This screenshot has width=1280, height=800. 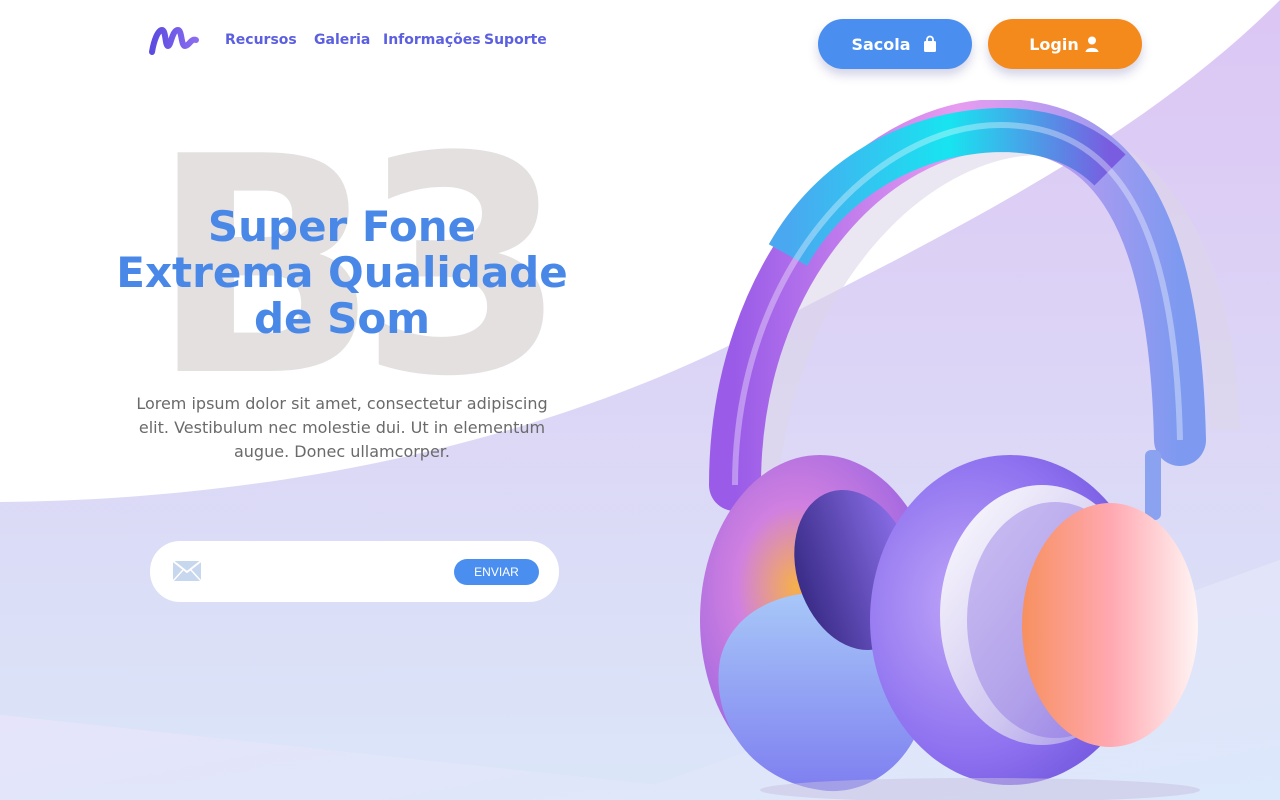 What do you see at coordinates (174, 40) in the screenshot?
I see `brand-logo` at bounding box center [174, 40].